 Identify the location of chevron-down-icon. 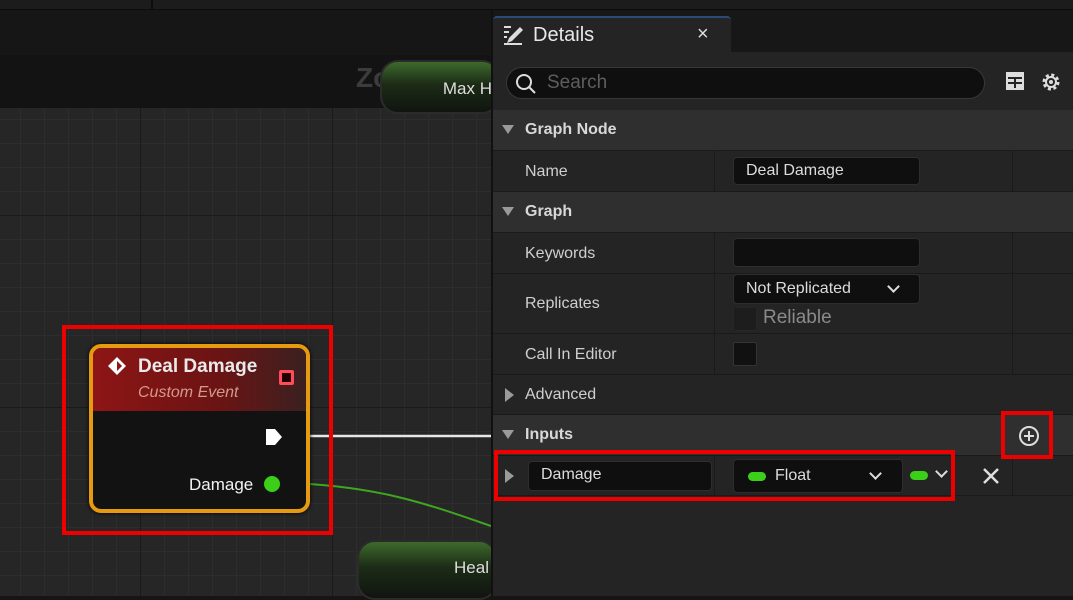
(893, 286).